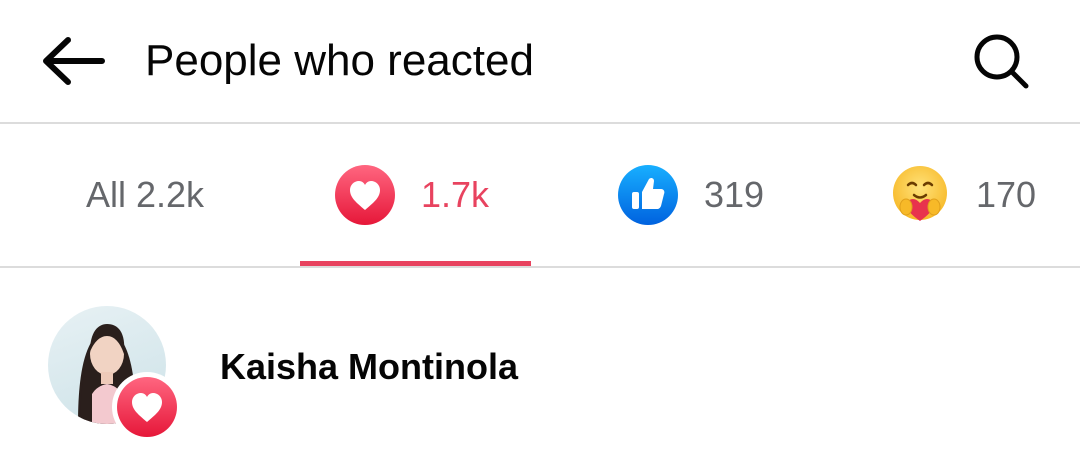  Describe the element at coordinates (734, 194) in the screenshot. I see `tab-like-label: 319` at that location.